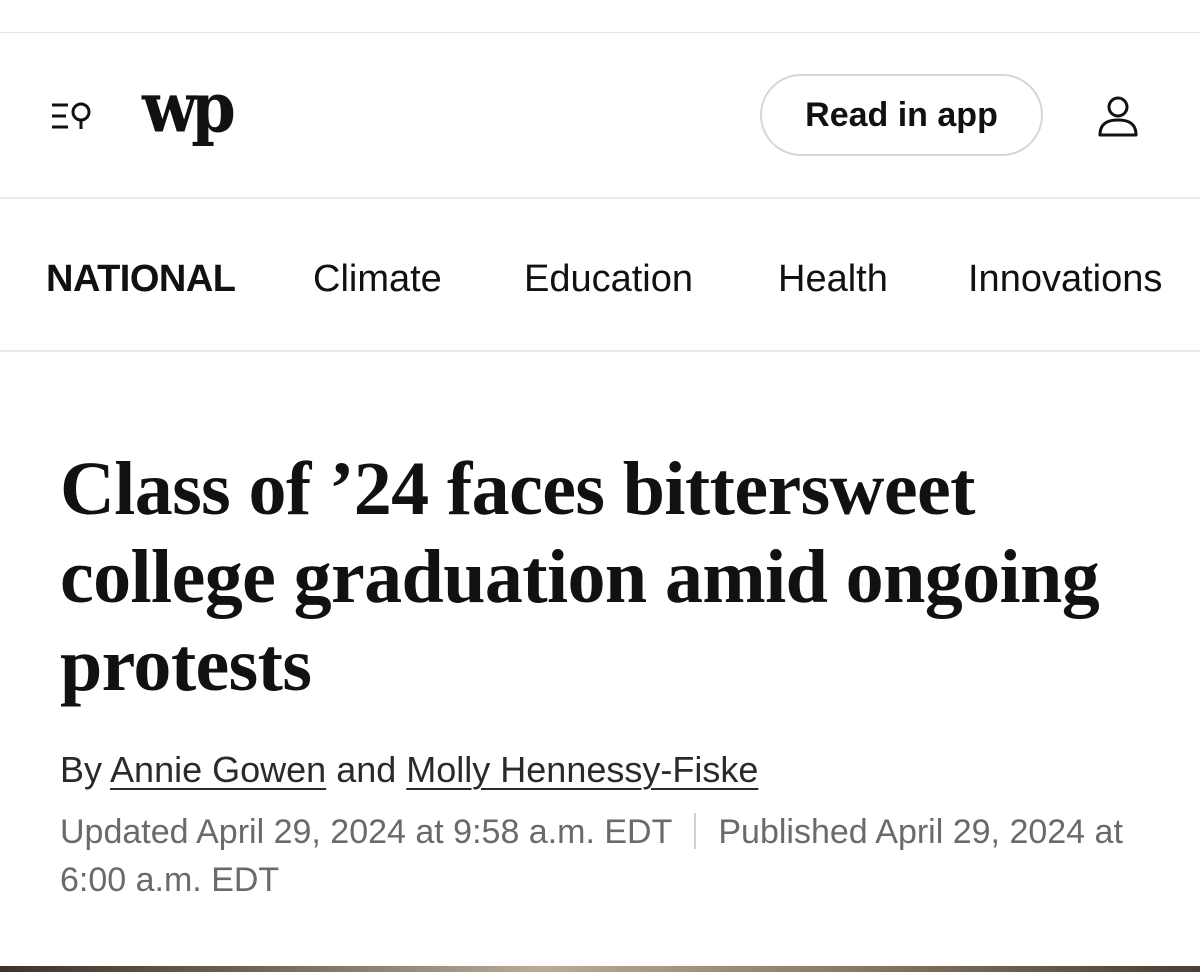 The width and height of the screenshot is (1200, 972). Describe the element at coordinates (366, 832) in the screenshot. I see `updated-timestamp: Updated April 29, 2024 at 9:58 a.m. EDT` at that location.